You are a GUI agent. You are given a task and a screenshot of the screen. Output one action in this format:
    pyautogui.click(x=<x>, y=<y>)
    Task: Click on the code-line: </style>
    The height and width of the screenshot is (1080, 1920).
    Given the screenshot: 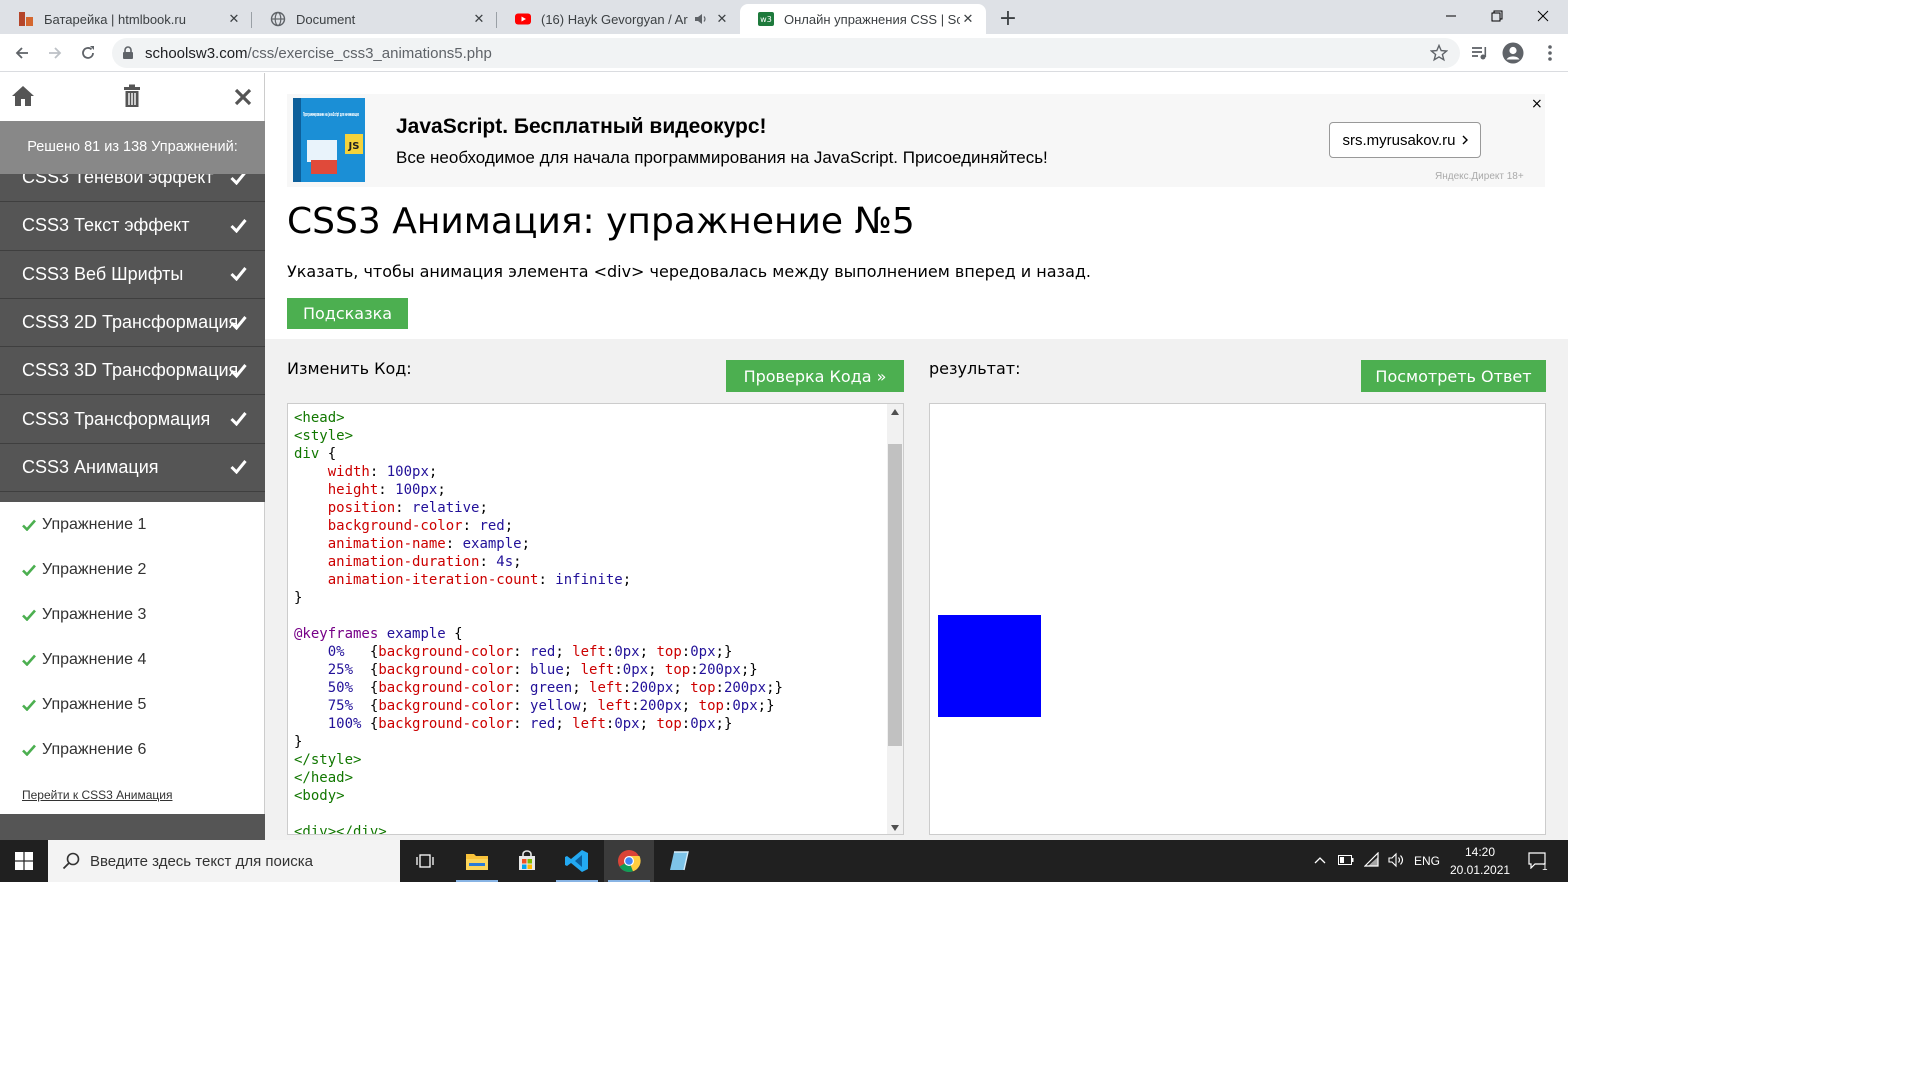 What is the action you would take?
    pyautogui.click(x=538, y=760)
    